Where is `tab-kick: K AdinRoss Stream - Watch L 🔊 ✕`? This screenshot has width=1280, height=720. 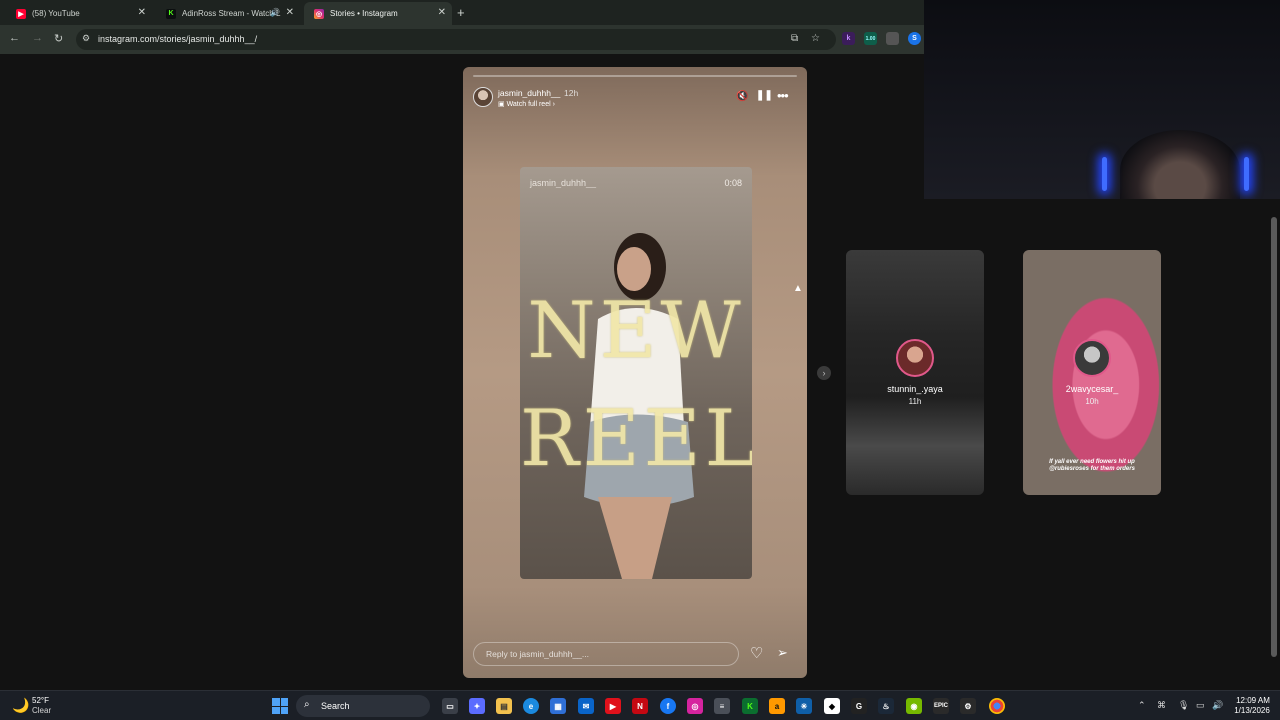
tab-kick: K AdinRoss Stream - Watch L 🔊 ✕ is located at coordinates (228, 13).